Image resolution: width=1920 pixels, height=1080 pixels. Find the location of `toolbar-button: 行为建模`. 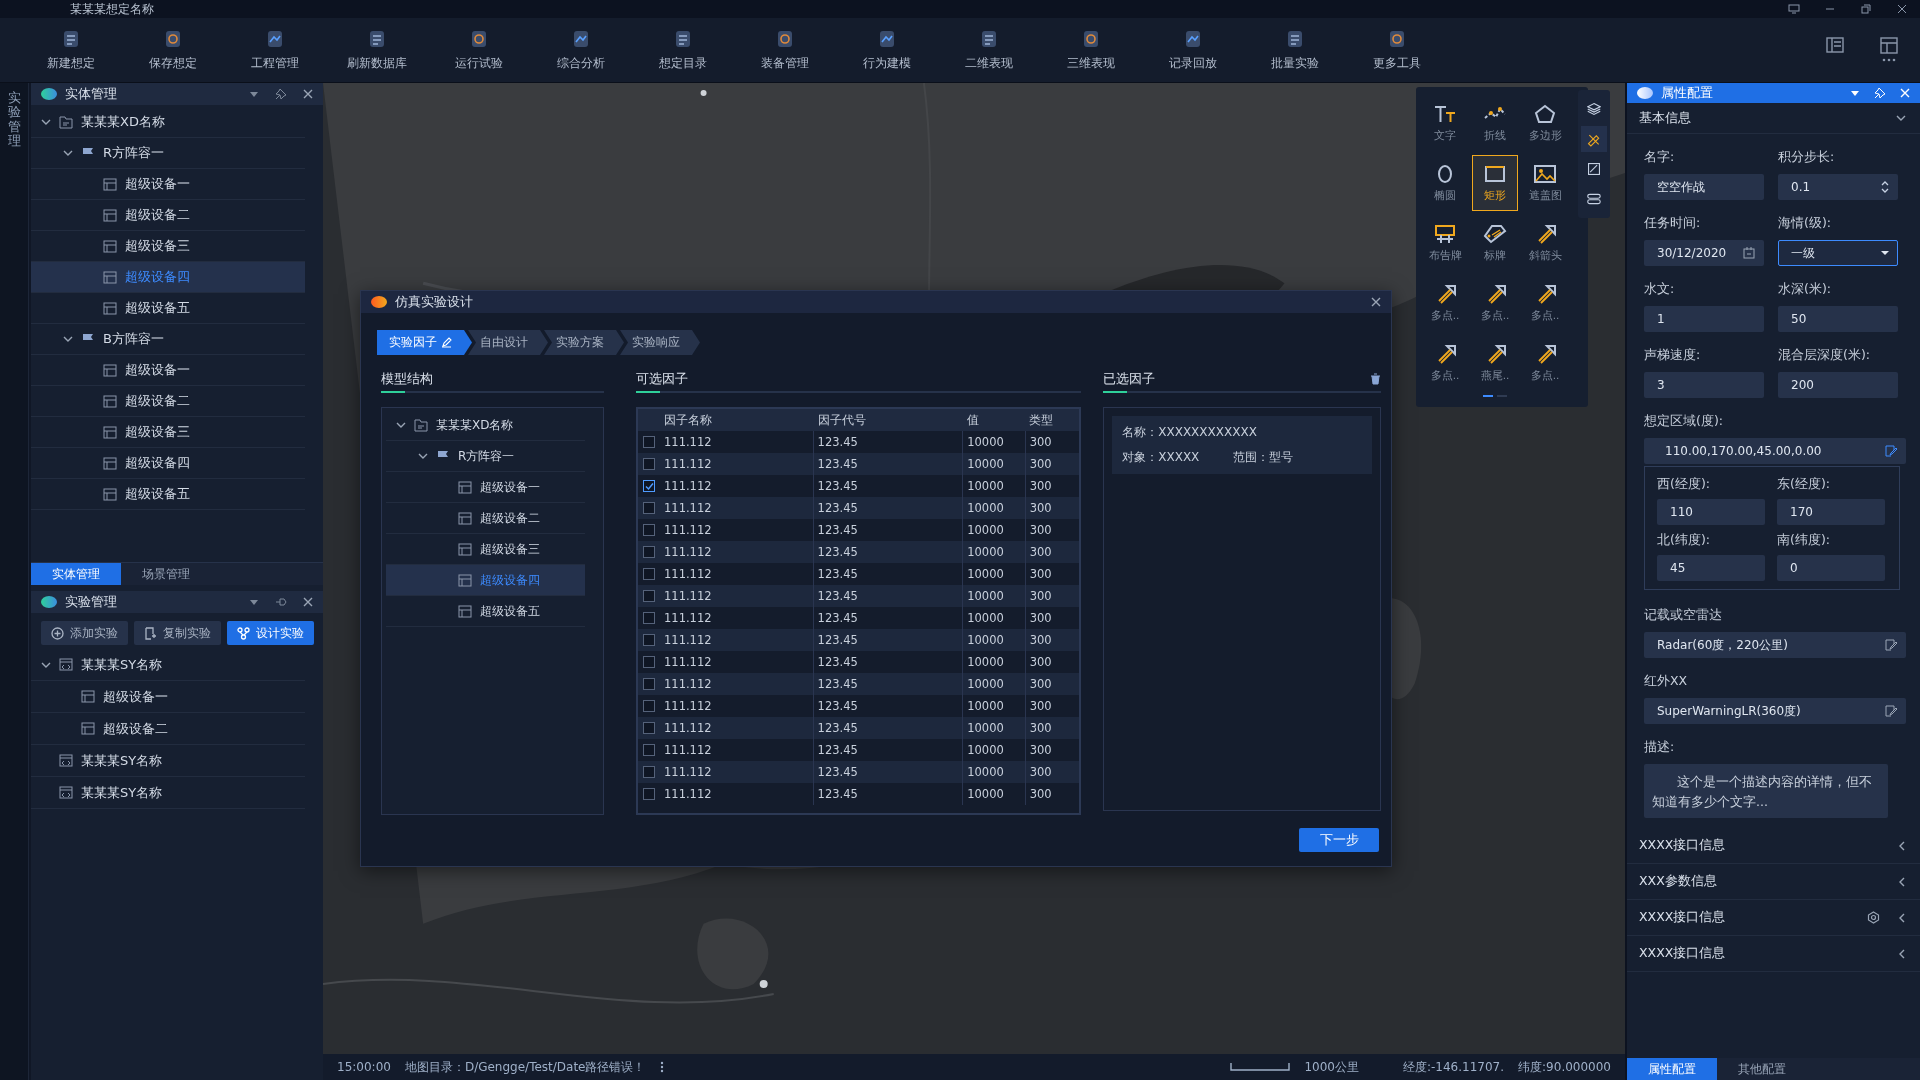

toolbar-button: 行为建模 is located at coordinates (887, 50).